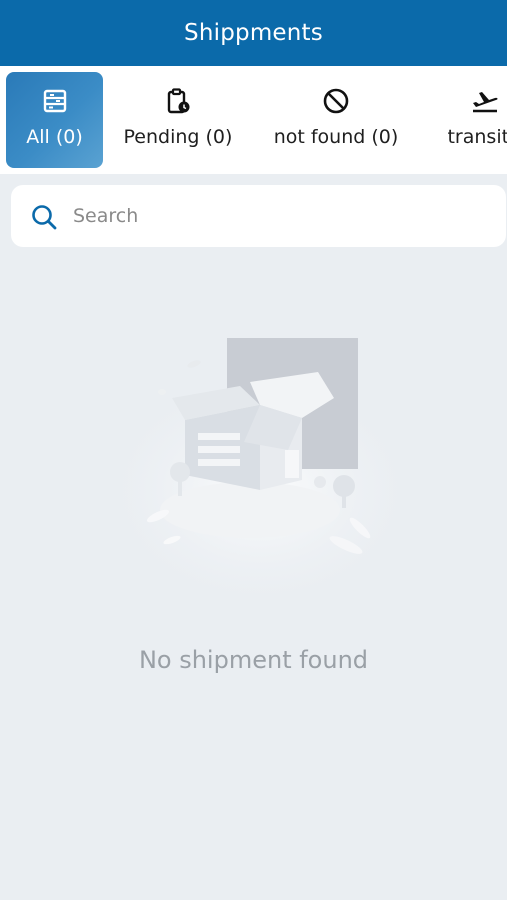 The image size is (507, 900). Describe the element at coordinates (253, 660) in the screenshot. I see `empty-state-message: No shipment found` at that location.